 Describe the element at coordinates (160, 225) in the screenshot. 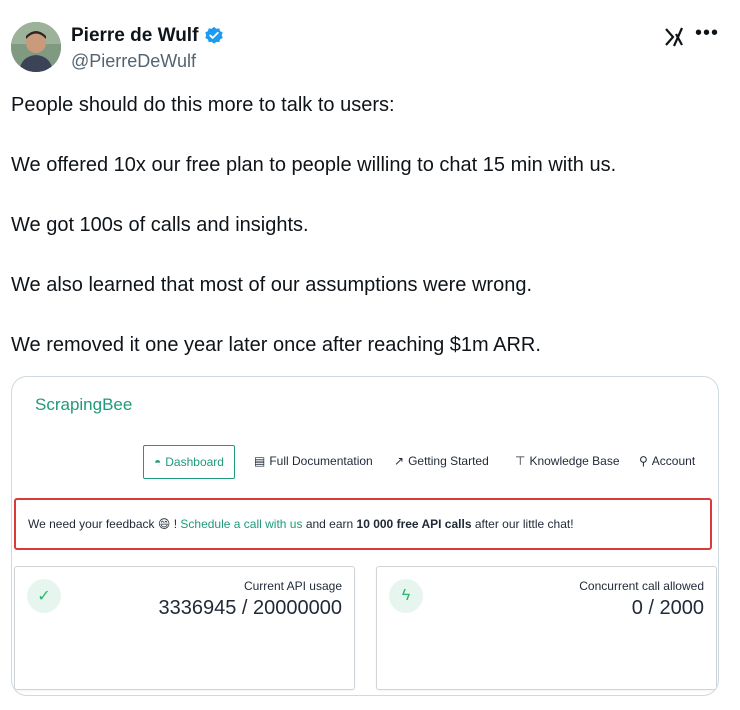

I see `tweet-line: We got 100s of calls and insights.` at that location.